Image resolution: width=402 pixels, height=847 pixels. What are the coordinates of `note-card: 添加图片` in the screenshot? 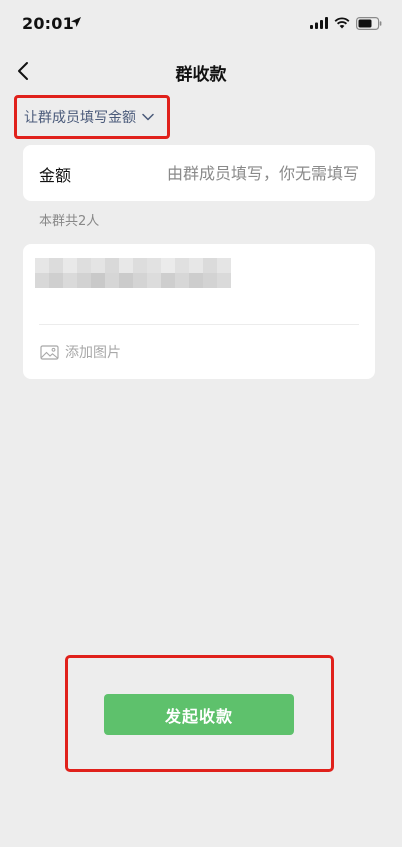 It's located at (199, 311).